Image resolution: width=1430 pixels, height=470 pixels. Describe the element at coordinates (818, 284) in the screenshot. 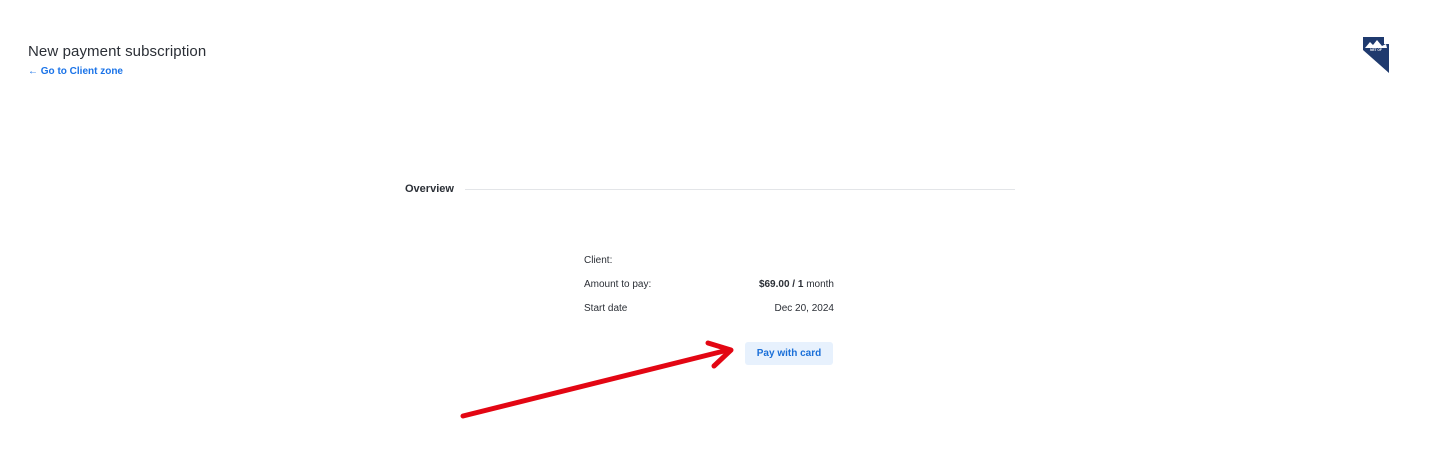

I see `amount-period: month` at that location.